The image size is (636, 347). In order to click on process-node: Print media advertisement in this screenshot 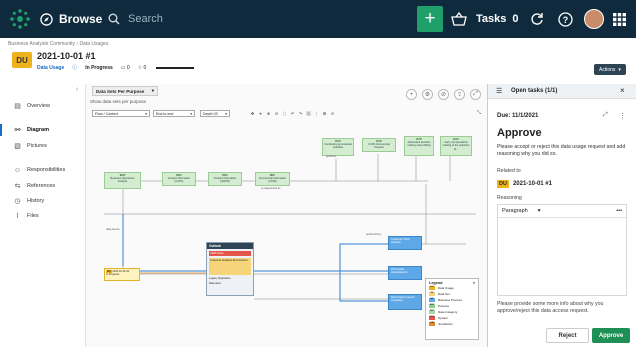, I will do `click(405, 273)`.